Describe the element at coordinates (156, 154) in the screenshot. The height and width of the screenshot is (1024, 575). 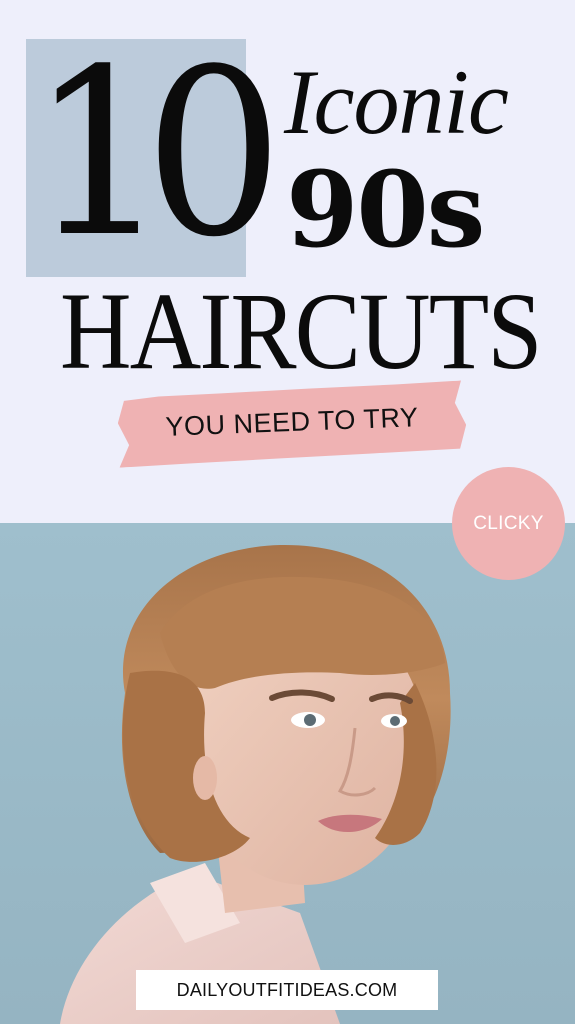
I see `headline-number: 10` at that location.